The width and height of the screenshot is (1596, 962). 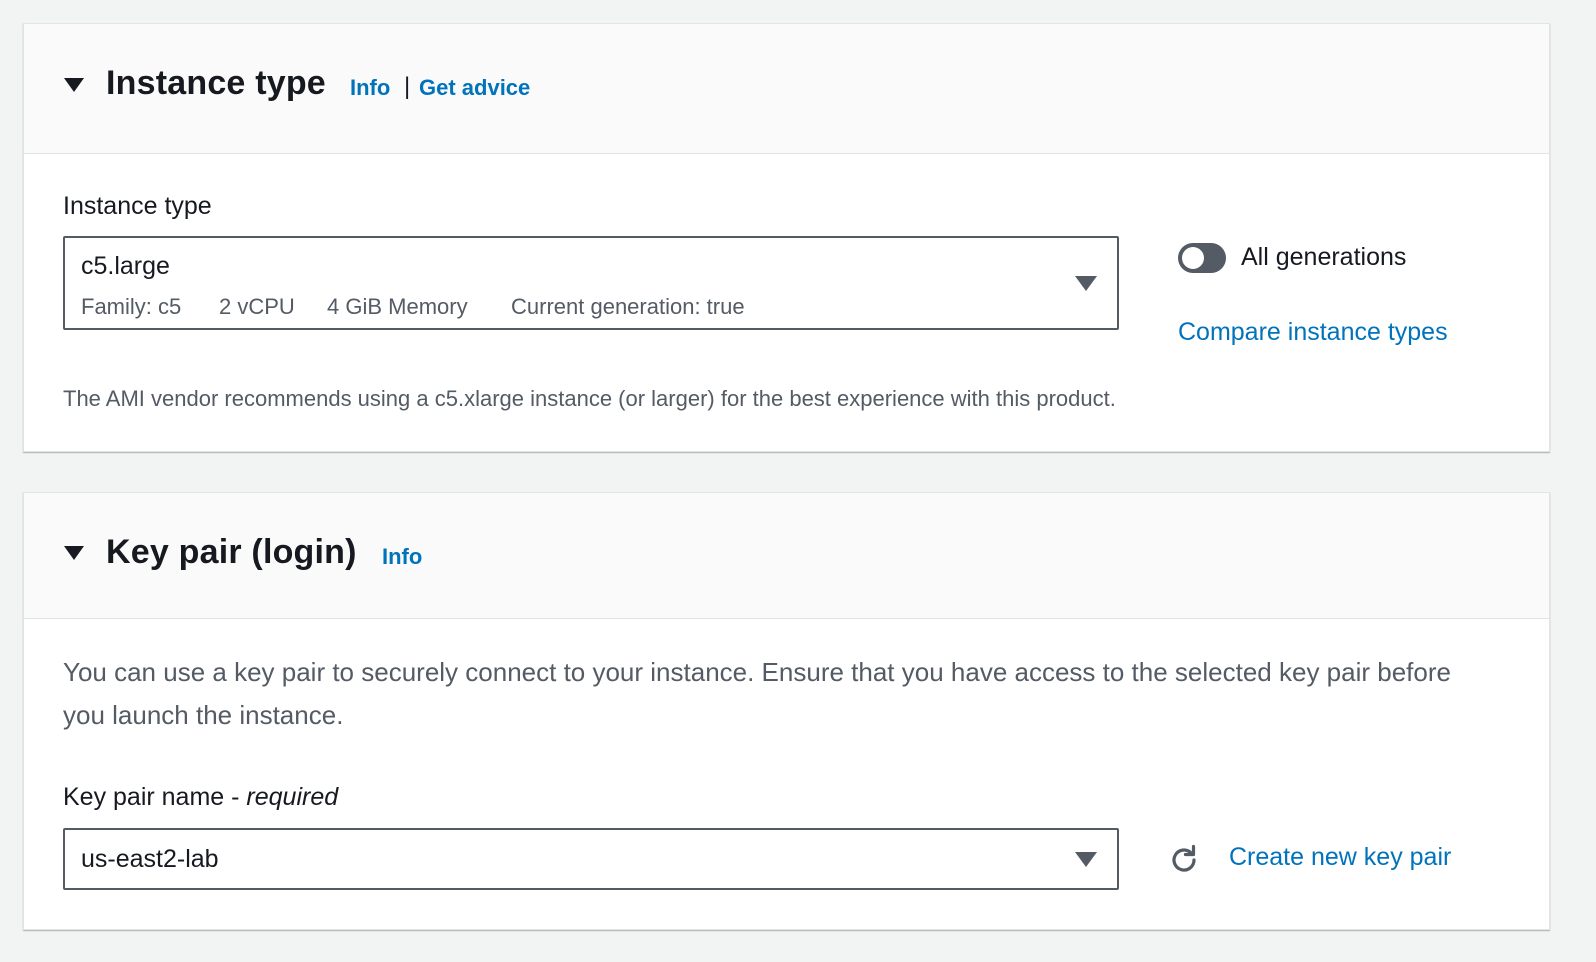 I want to click on selected-instance-type: c5.large, so click(x=125, y=266).